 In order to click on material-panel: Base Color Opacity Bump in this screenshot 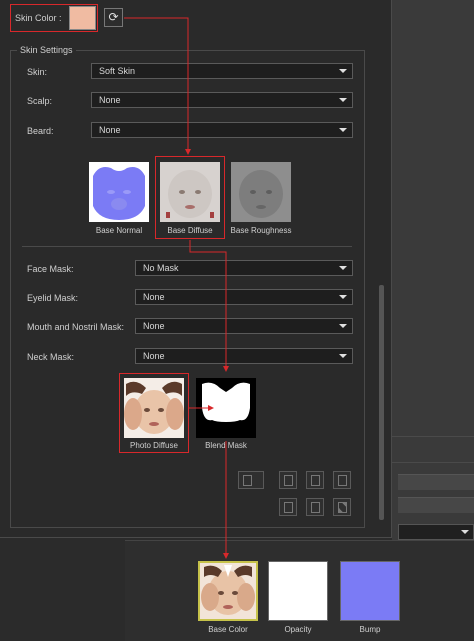, I will do `click(299, 590)`.